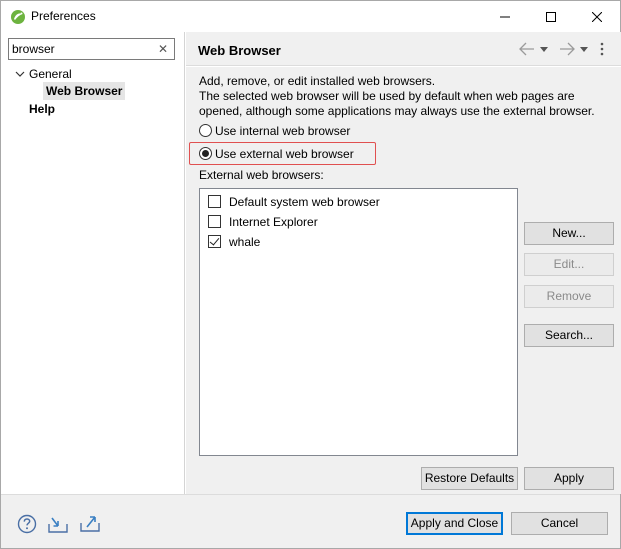  I want to click on minimize-icon, so click(505, 16).